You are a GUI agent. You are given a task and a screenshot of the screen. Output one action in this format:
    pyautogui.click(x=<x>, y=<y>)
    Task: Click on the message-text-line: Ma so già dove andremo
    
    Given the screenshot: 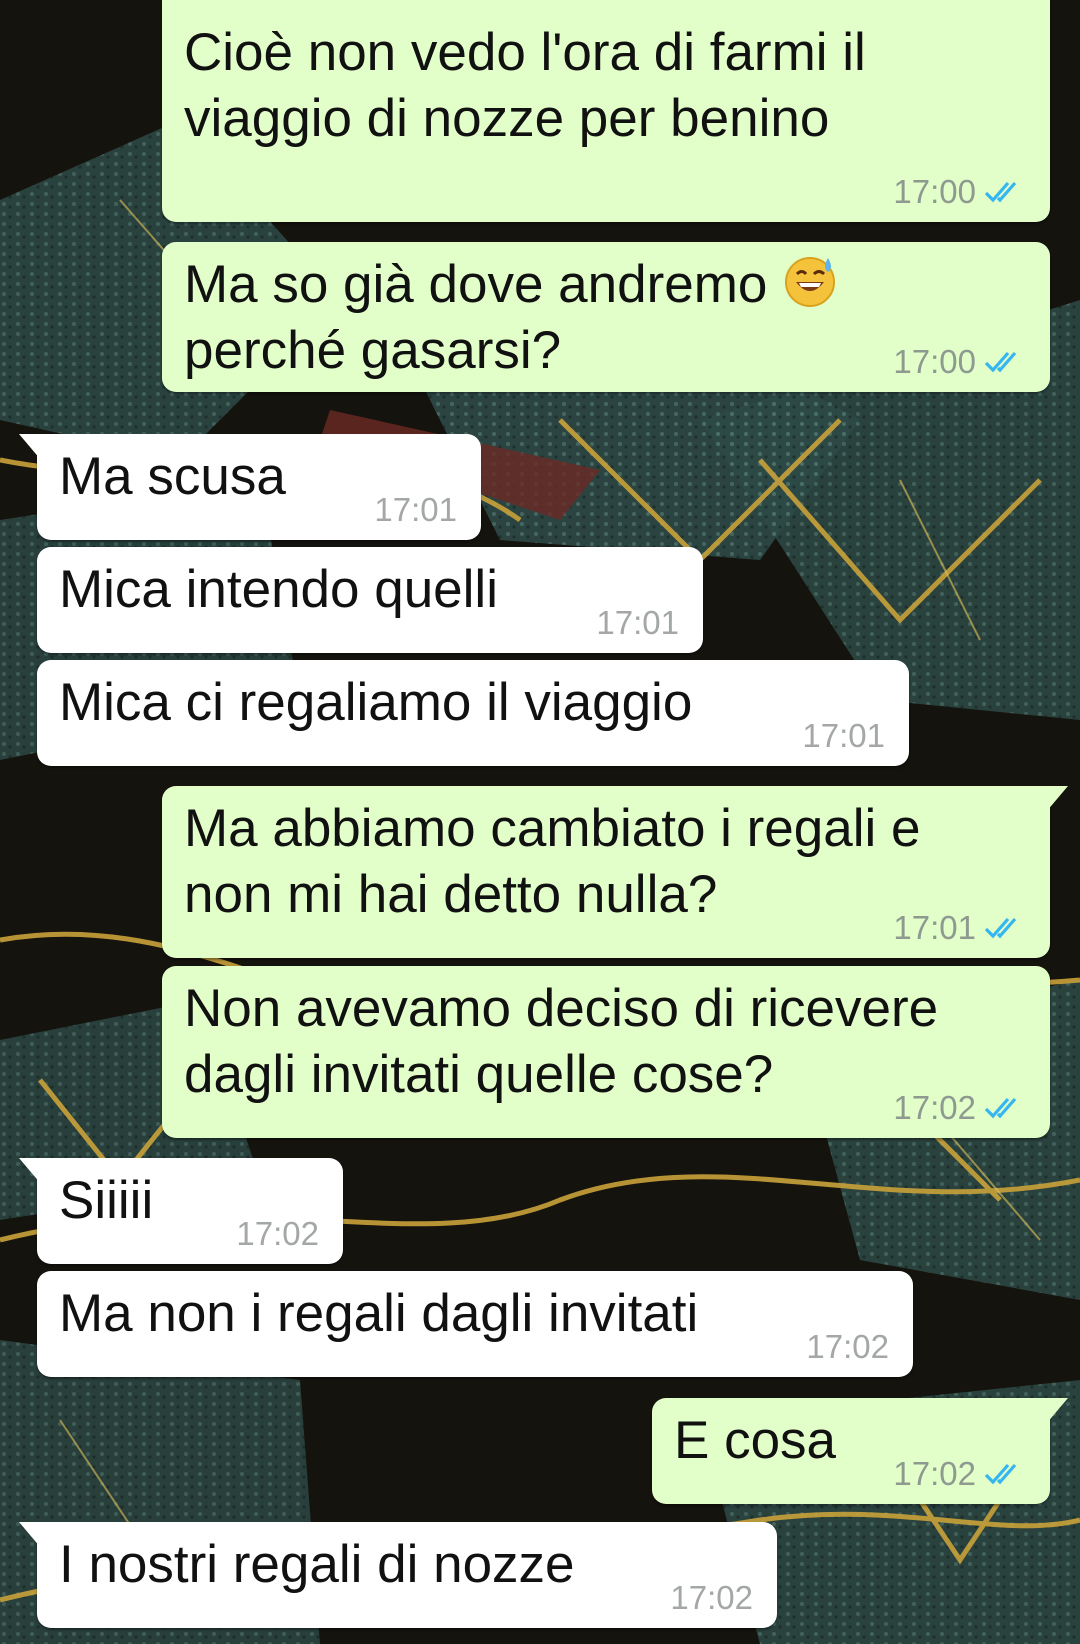 What is the action you would take?
    pyautogui.click(x=476, y=284)
    